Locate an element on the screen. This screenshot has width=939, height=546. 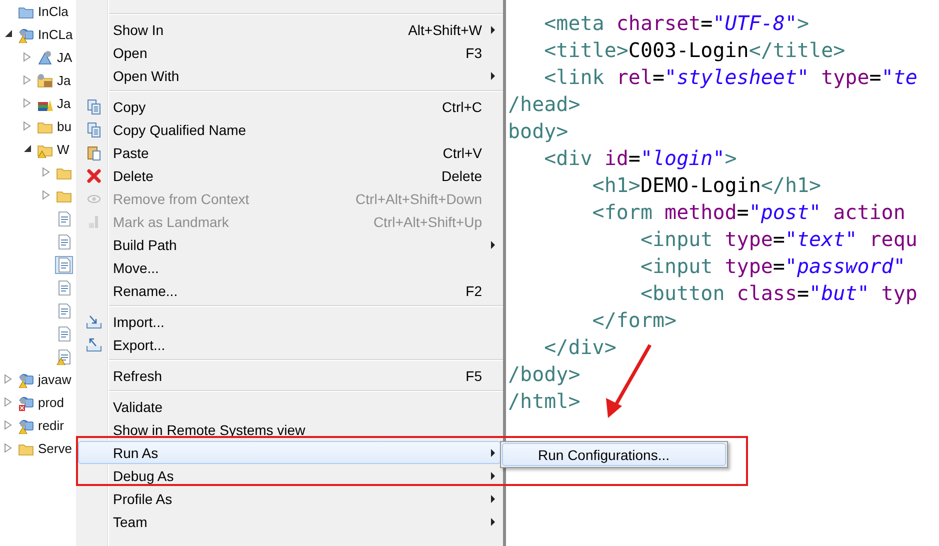
menu-item: Profile As is located at coordinates (289, 498).